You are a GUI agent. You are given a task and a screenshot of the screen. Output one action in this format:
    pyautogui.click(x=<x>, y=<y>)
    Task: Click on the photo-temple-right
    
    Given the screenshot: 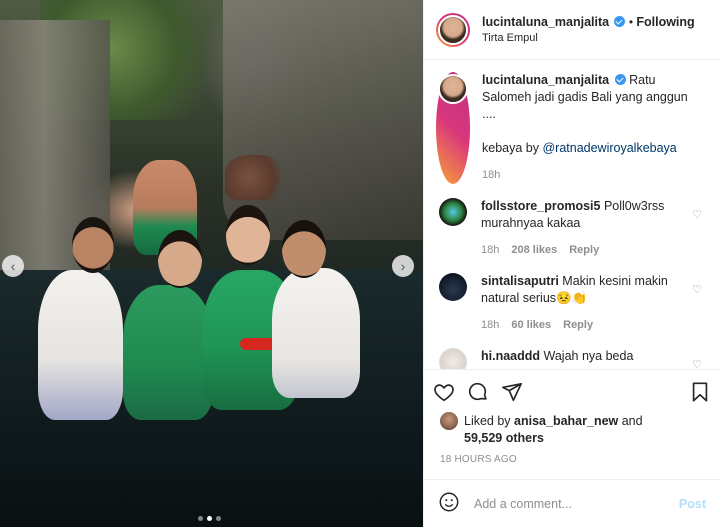 What is the action you would take?
    pyautogui.click(x=323, y=120)
    